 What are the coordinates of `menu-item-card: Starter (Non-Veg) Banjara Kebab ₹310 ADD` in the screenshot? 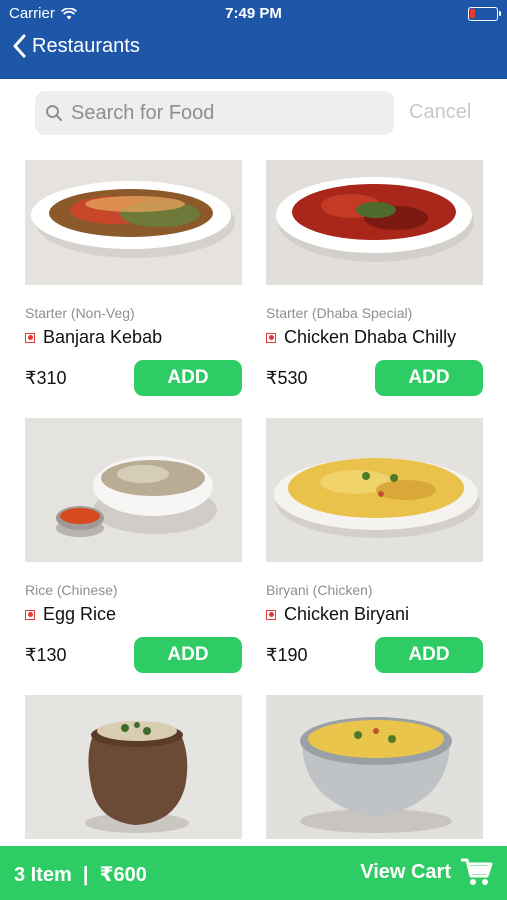 It's located at (133, 278).